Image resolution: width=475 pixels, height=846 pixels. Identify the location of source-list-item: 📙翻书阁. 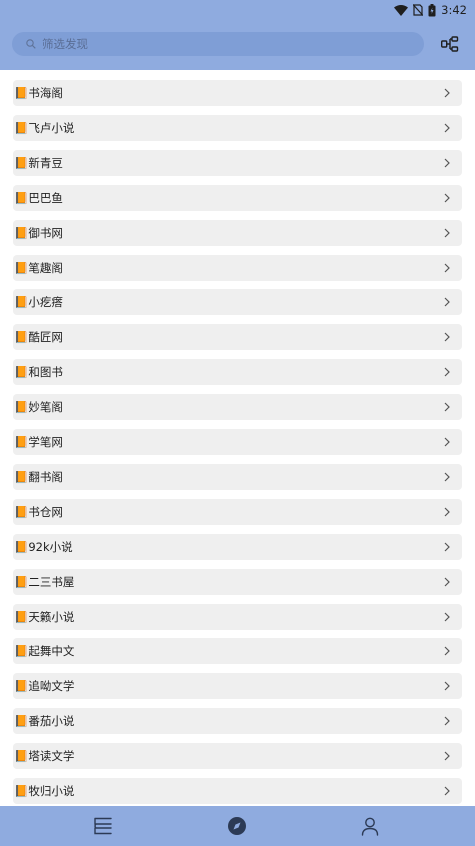
(237, 476).